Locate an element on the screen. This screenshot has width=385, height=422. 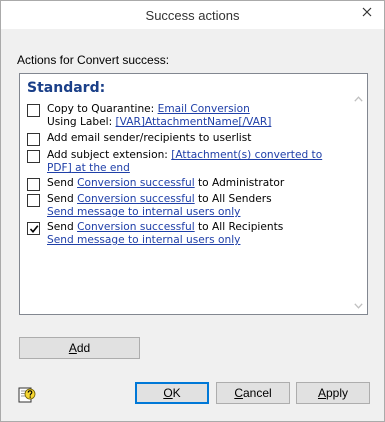
help-button is located at coordinates (27, 395).